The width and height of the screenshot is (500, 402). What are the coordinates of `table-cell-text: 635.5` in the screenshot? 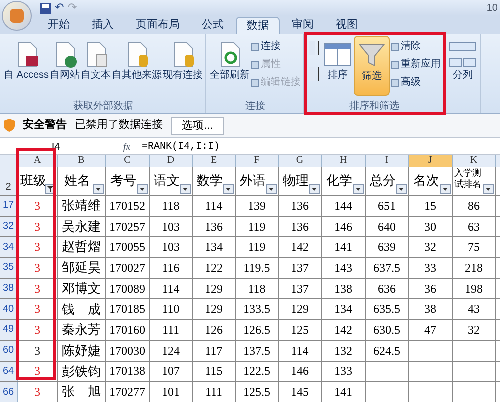 It's located at (387, 309).